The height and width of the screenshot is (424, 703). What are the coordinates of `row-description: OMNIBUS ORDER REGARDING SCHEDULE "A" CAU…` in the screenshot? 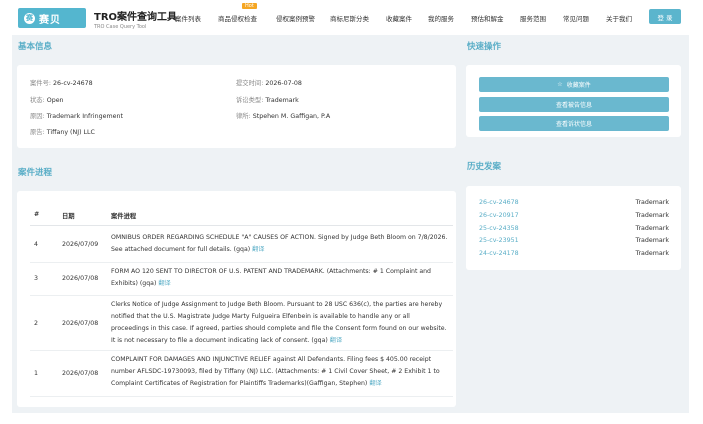 It's located at (280, 244).